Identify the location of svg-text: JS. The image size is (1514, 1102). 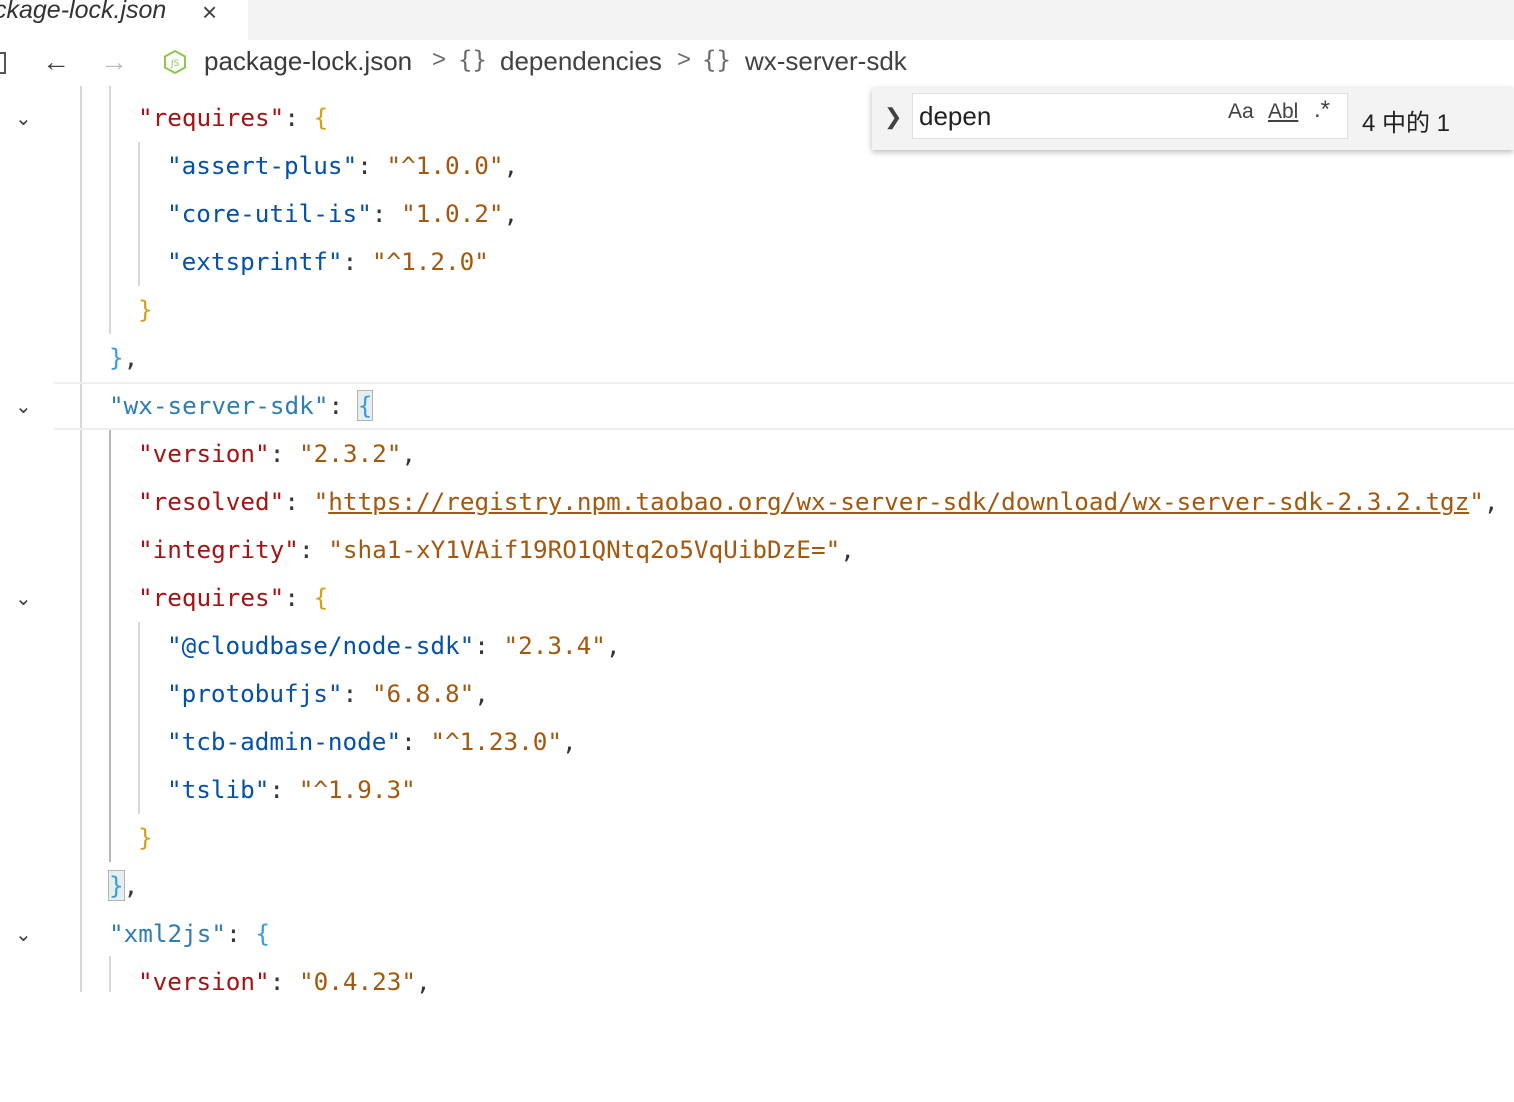
(175, 64).